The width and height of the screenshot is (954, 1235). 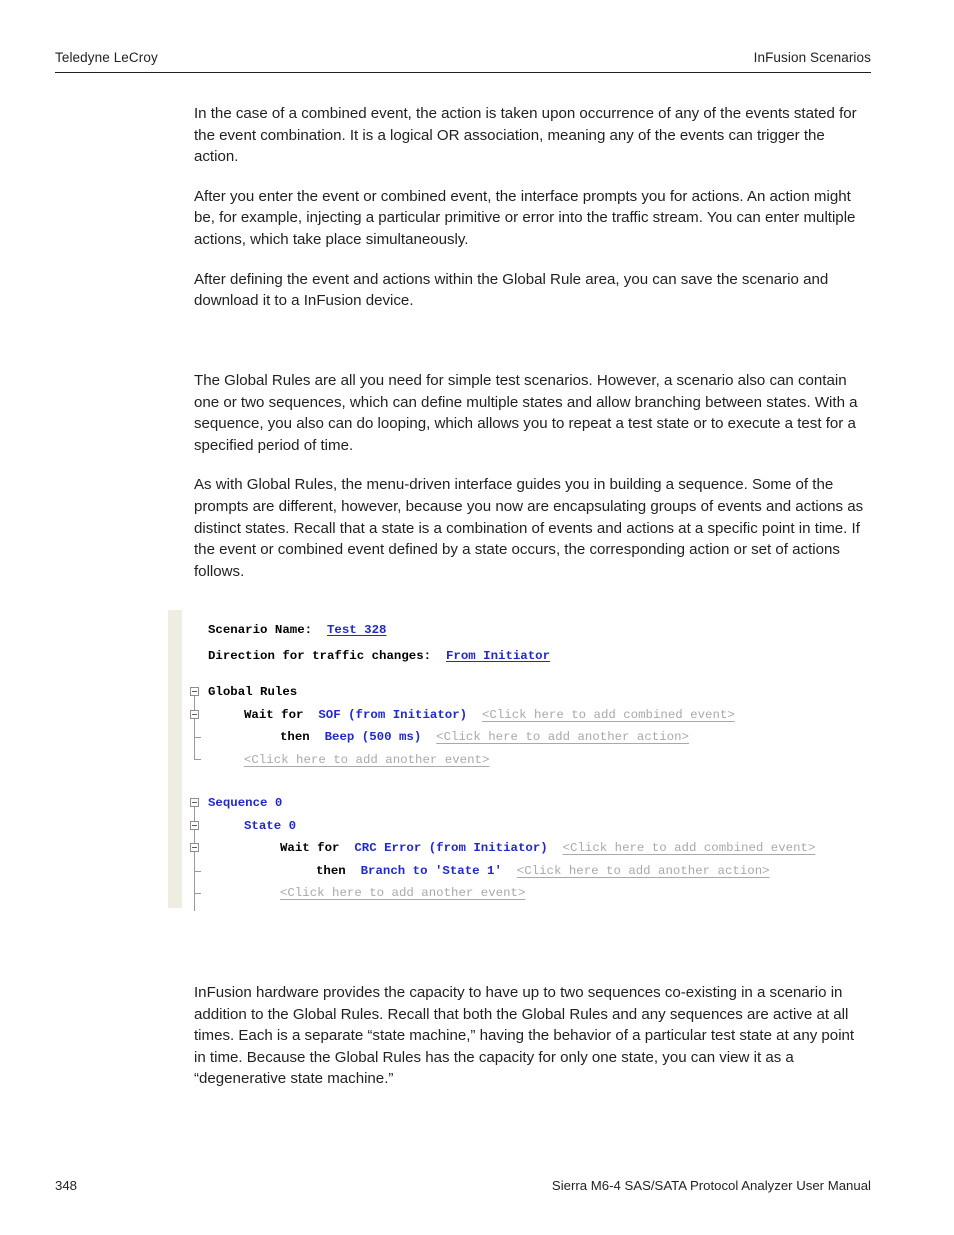 I want to click on page-number: 348, so click(x=66, y=1185).